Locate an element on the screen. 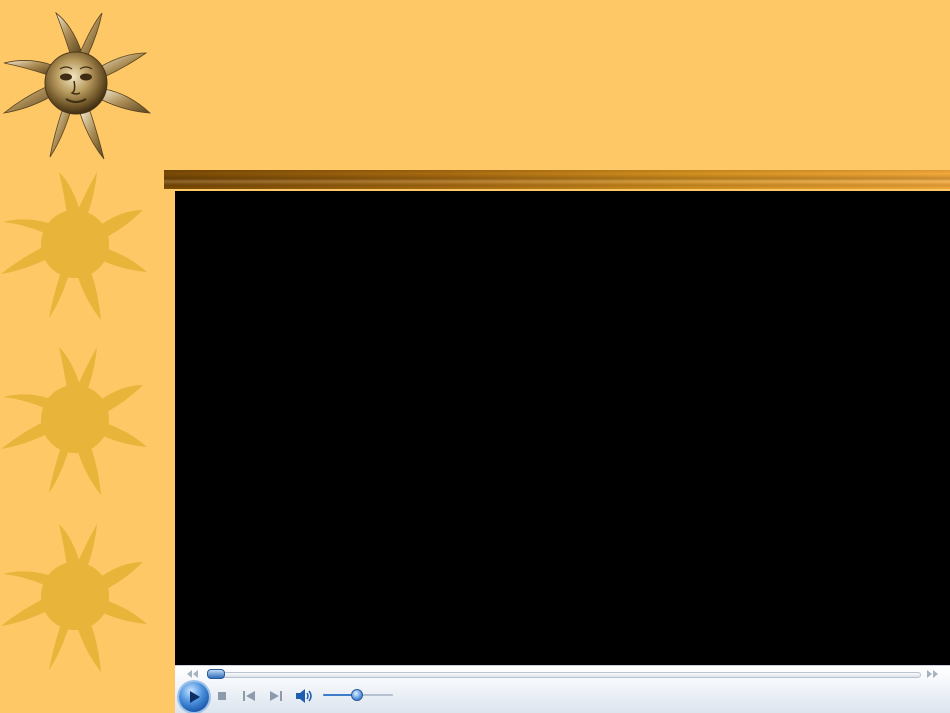  skip-previous-icon is located at coordinates (249, 696).